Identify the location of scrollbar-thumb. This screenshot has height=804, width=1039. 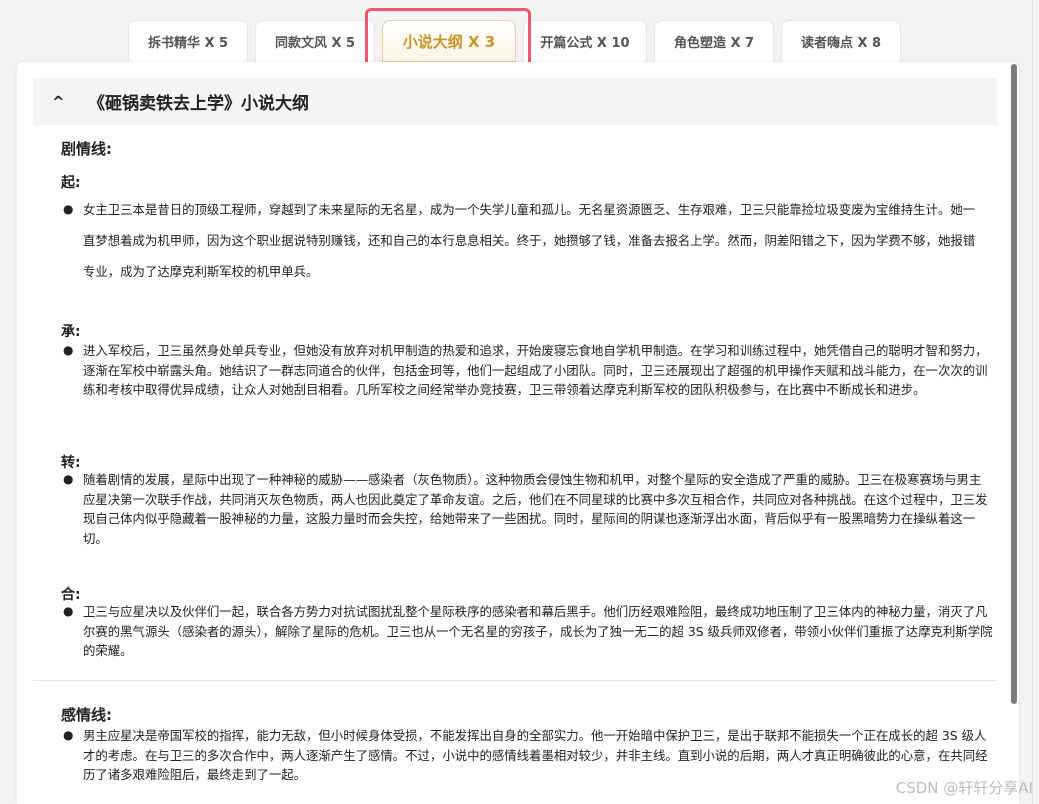
(1014, 384).